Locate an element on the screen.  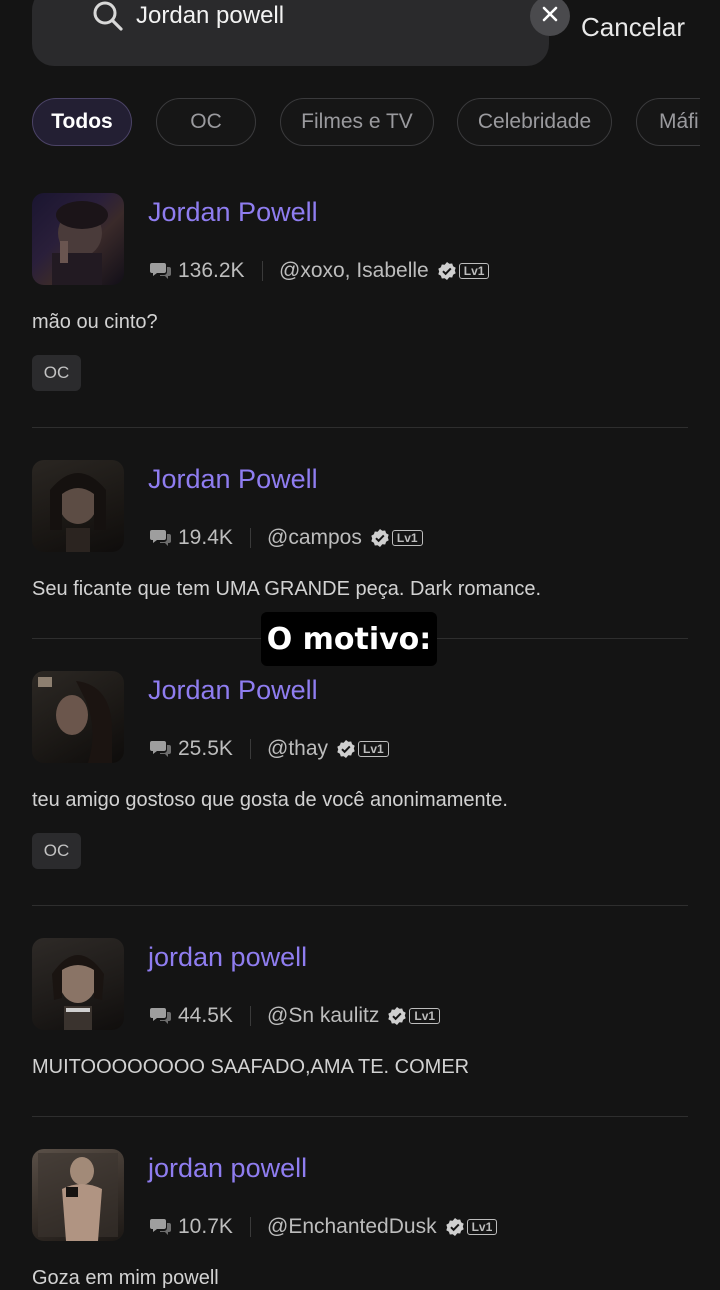
close-icon is located at coordinates (550, 16).